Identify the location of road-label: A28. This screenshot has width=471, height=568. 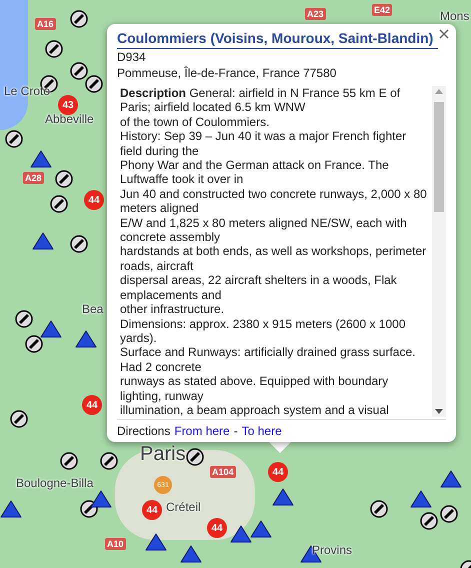
(33, 178).